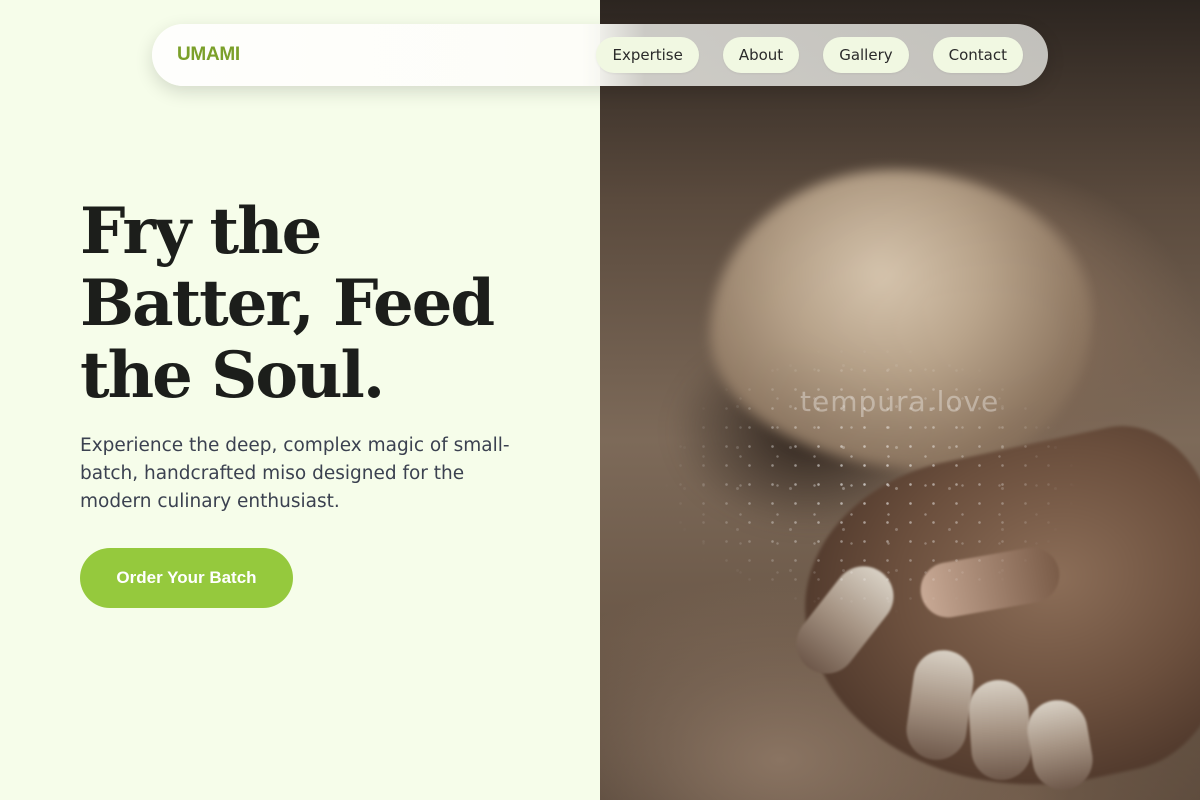 This screenshot has height=800, width=1200. What do you see at coordinates (977, 55) in the screenshot?
I see `nav-link-contact: Contact` at bounding box center [977, 55].